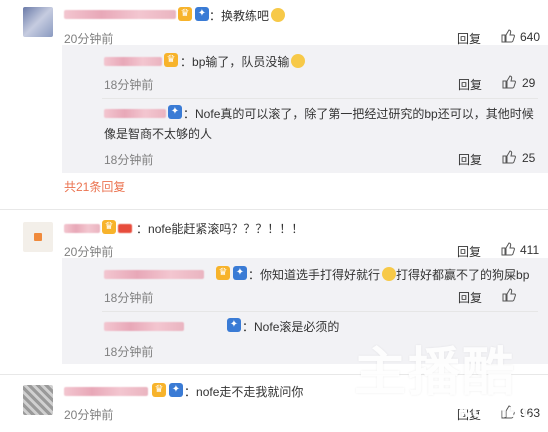  I want to click on like-count: 25, so click(529, 158).